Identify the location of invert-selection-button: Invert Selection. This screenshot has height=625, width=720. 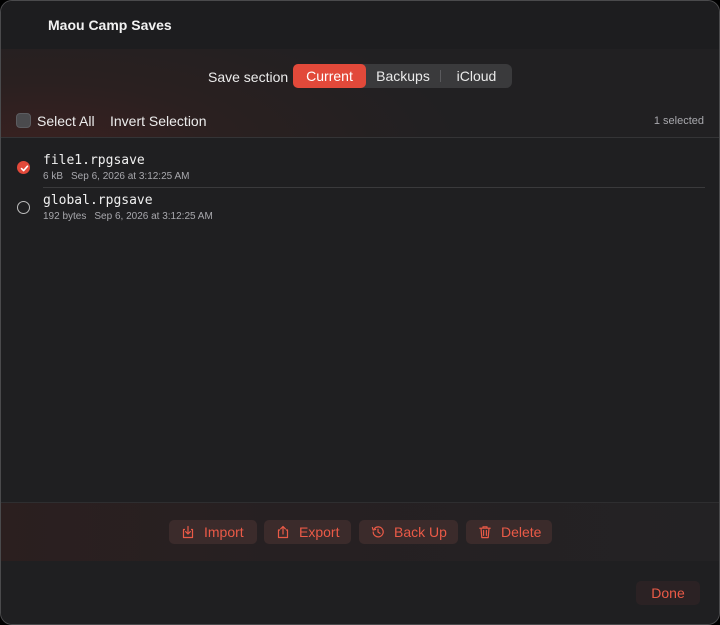
(158, 121).